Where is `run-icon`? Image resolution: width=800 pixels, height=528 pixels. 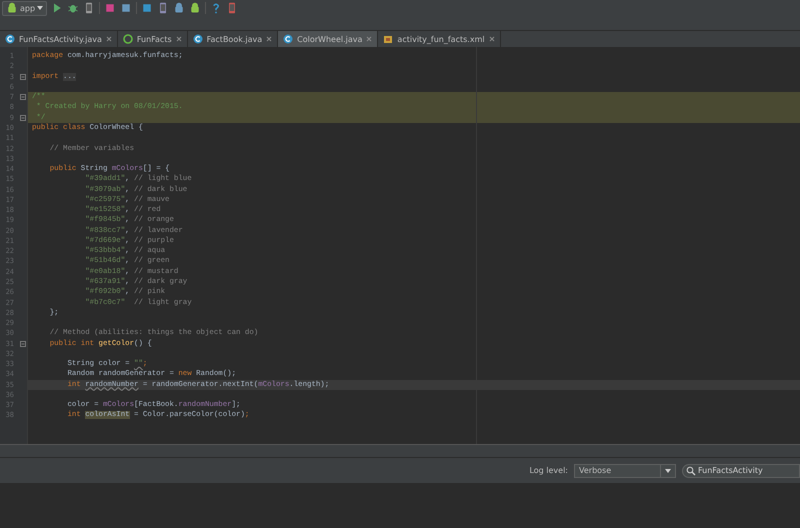
run-icon is located at coordinates (57, 8).